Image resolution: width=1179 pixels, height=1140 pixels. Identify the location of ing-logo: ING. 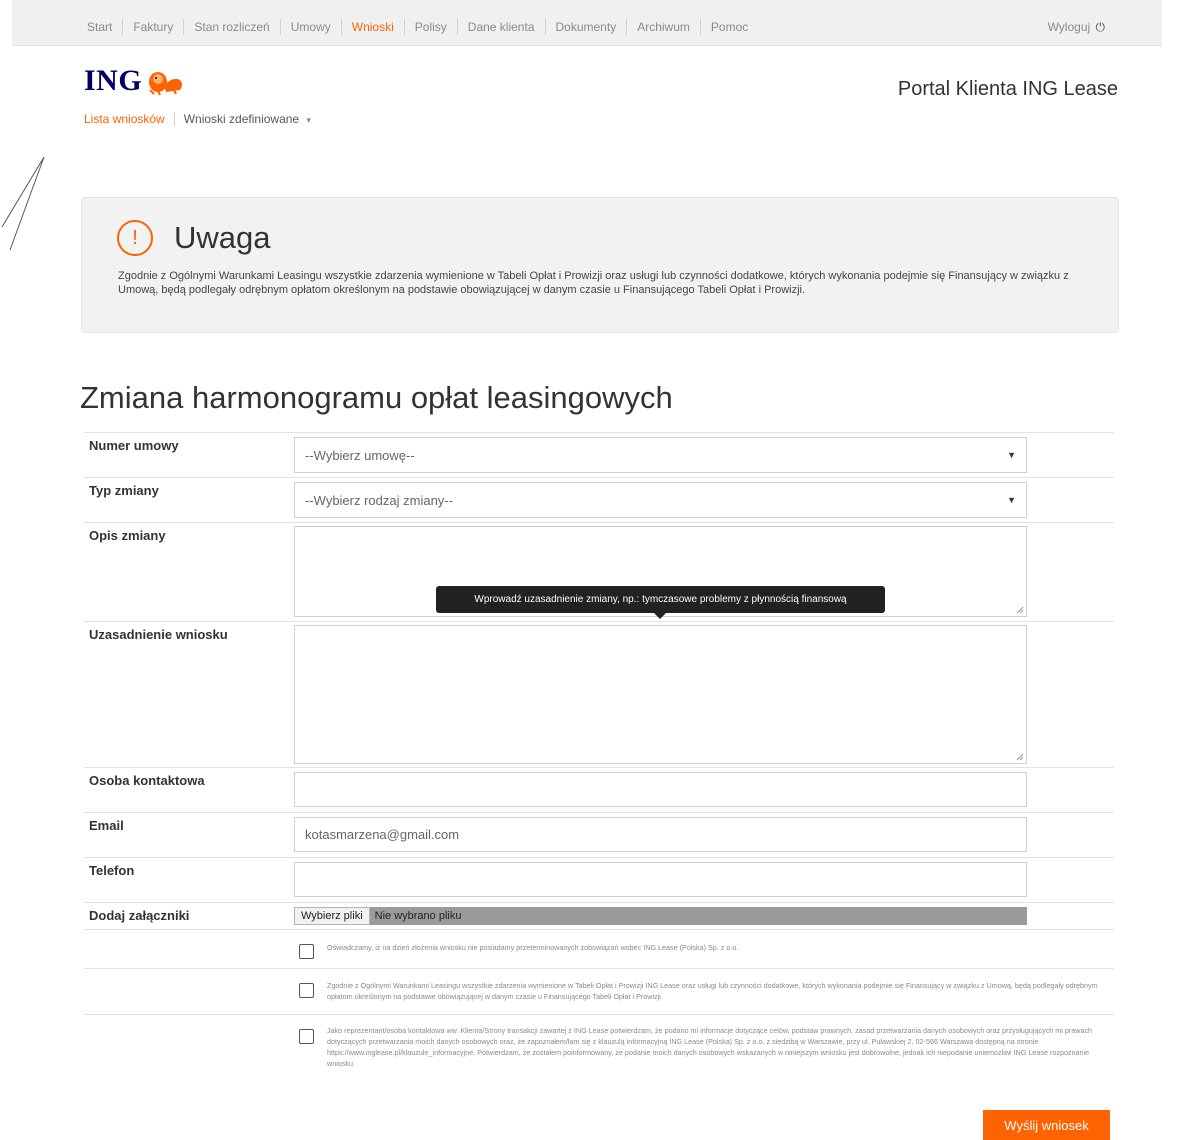
(135, 81).